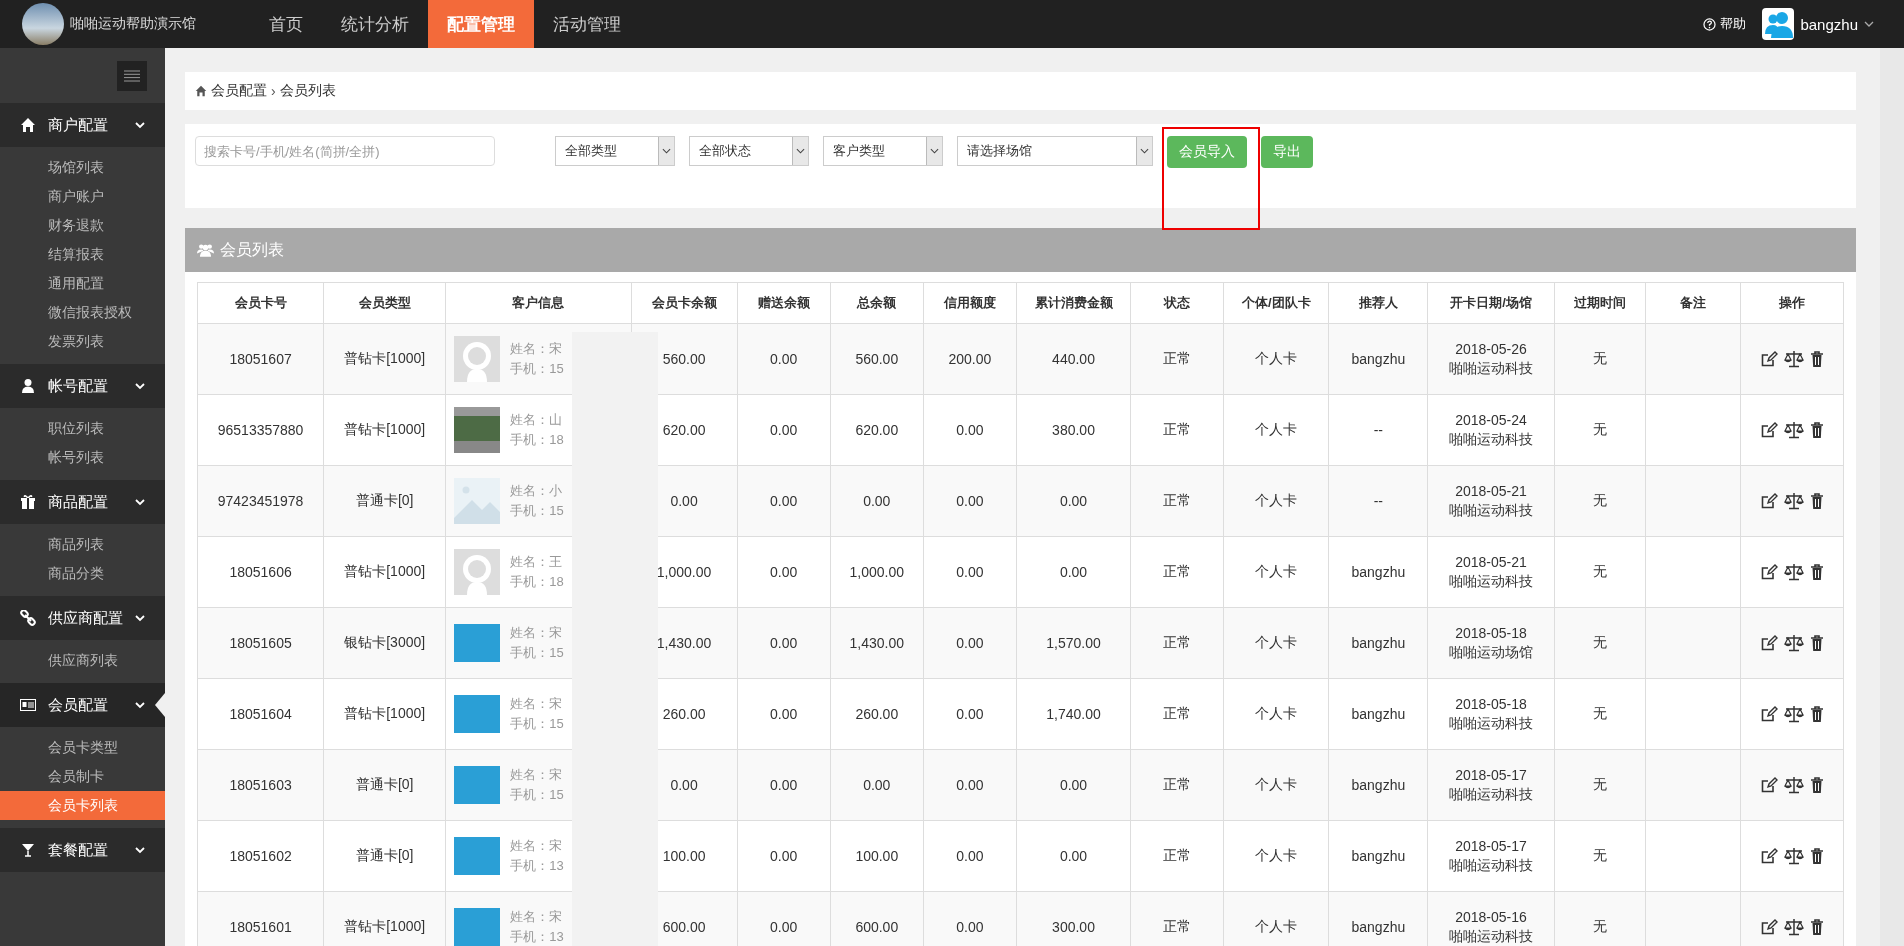 The image size is (1904, 946). Describe the element at coordinates (375, 24) in the screenshot. I see `nav-tab: 统计分析` at that location.